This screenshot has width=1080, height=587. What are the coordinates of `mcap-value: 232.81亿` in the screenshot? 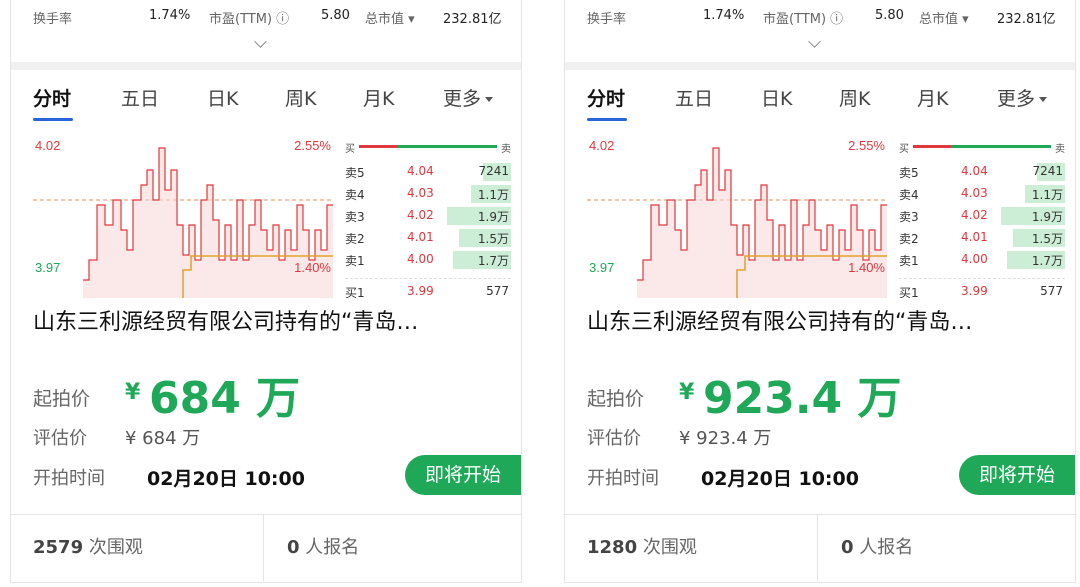 It's located at (1026, 19).